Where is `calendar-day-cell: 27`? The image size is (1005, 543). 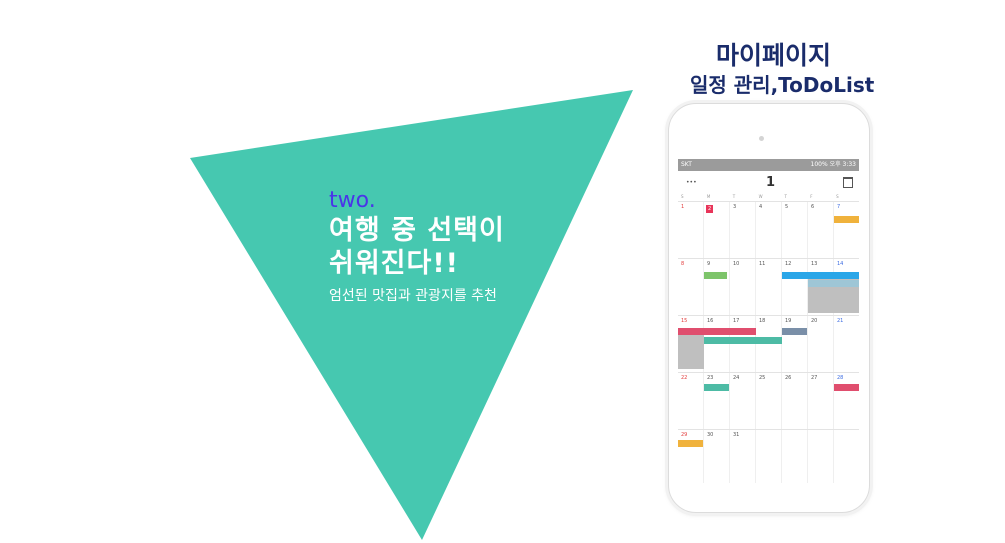 calendar-day-cell: 27 is located at coordinates (820, 401).